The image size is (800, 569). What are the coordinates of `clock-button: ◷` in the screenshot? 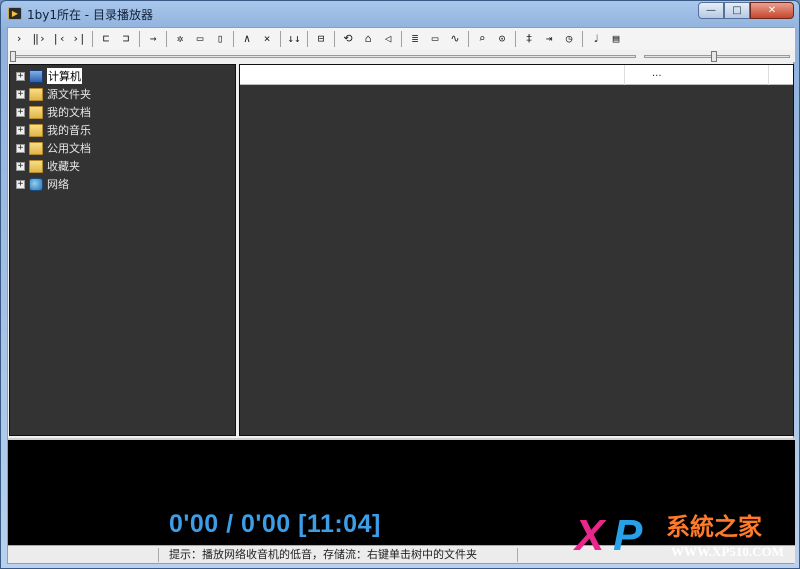 It's located at (569, 39).